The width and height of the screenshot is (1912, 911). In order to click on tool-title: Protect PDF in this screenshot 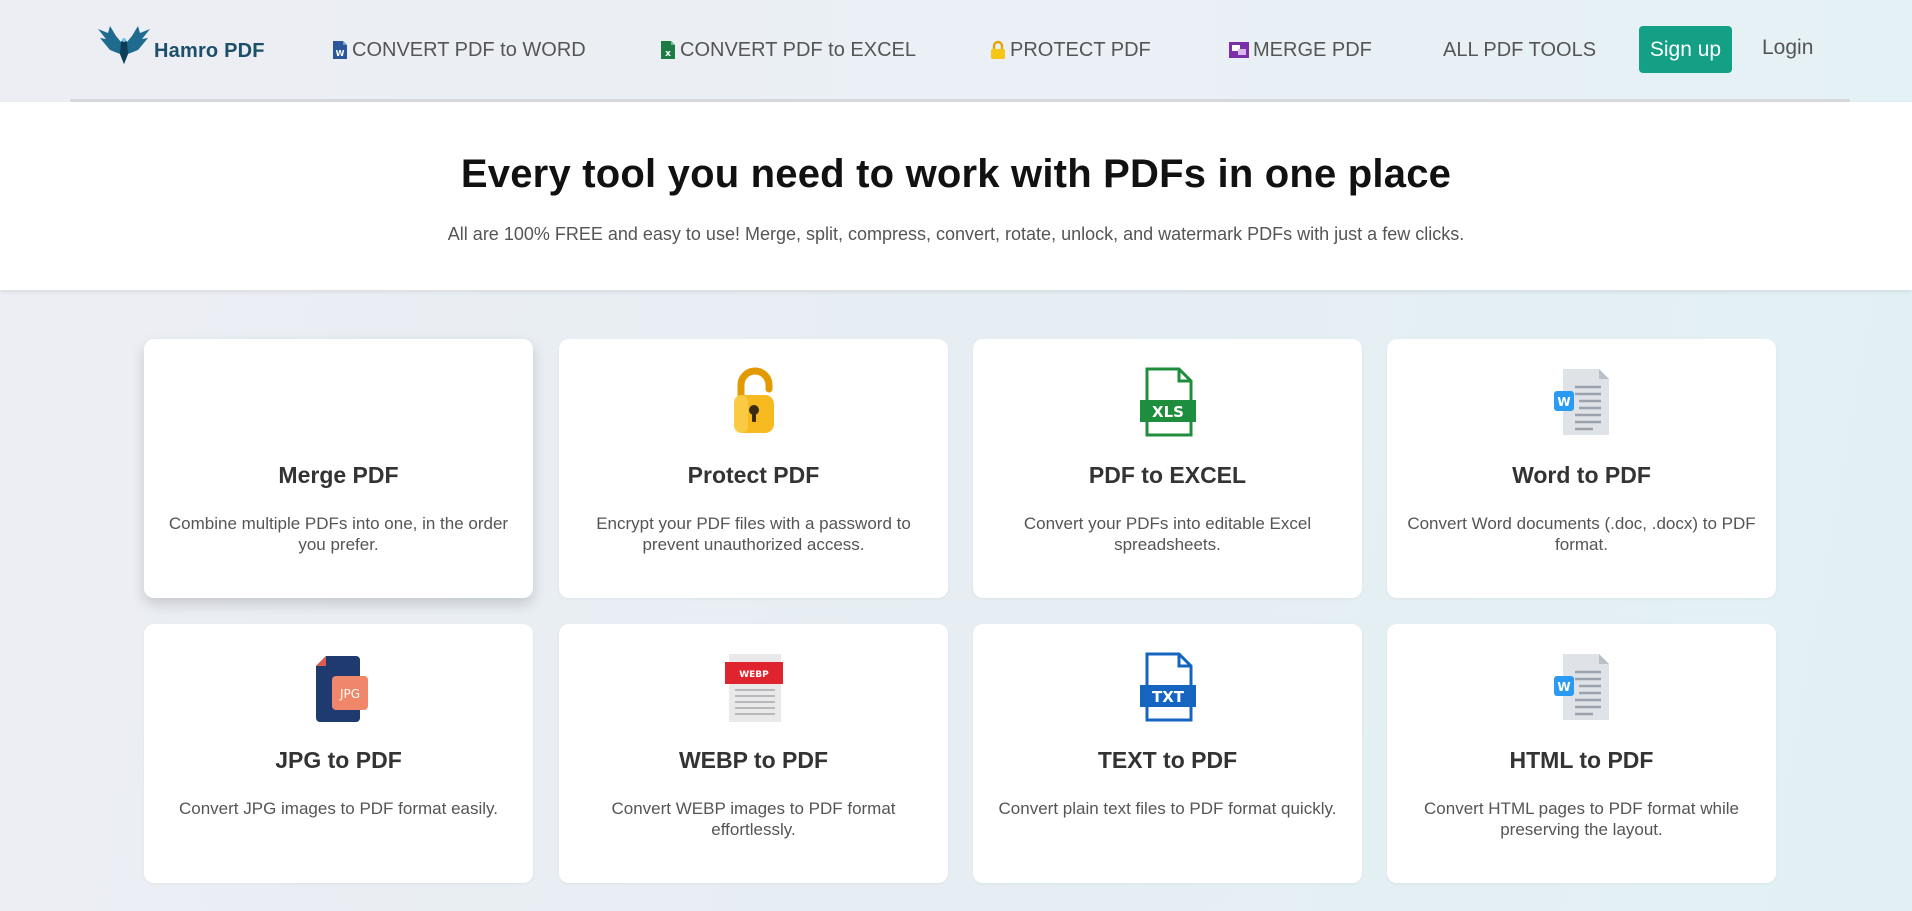, I will do `click(753, 475)`.